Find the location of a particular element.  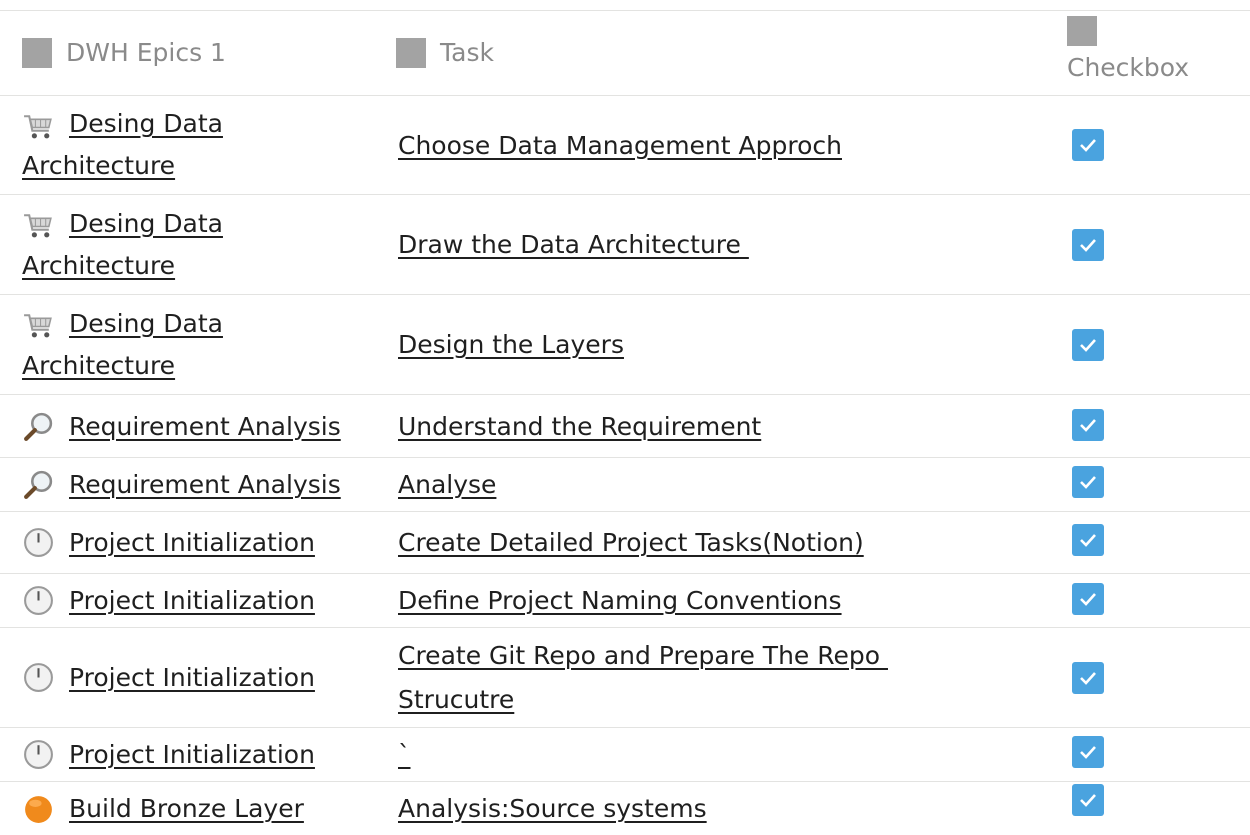

task-link: ` is located at coordinates (404, 754).